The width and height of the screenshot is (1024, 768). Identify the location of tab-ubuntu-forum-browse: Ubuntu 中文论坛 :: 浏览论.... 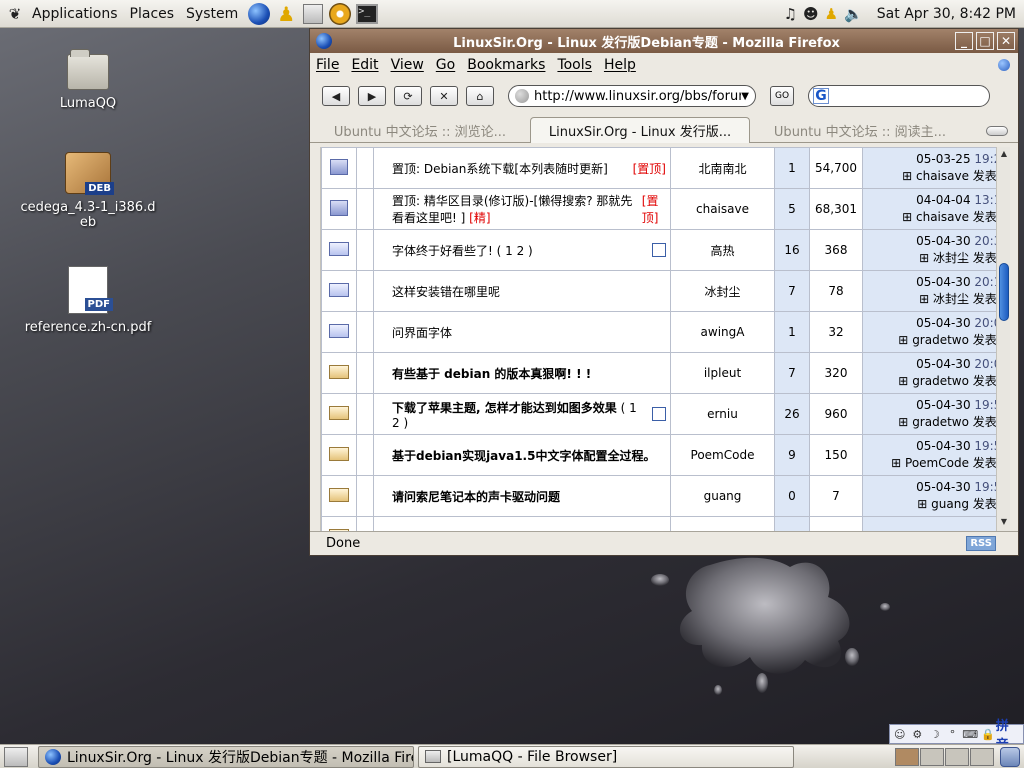
(420, 130).